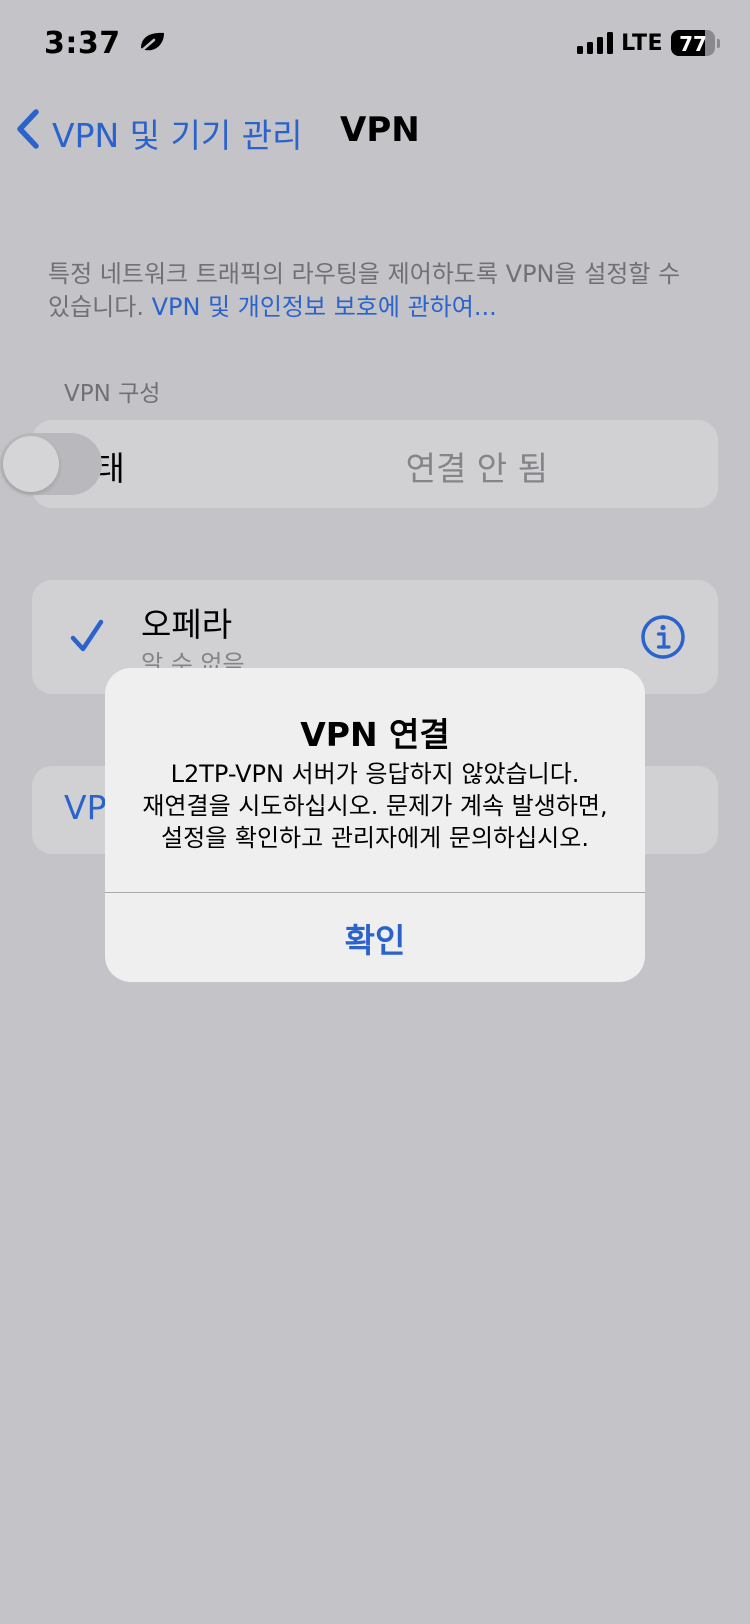 The image size is (750, 1624). What do you see at coordinates (476, 468) in the screenshot?
I see `status-value: 연결 안 됨` at bounding box center [476, 468].